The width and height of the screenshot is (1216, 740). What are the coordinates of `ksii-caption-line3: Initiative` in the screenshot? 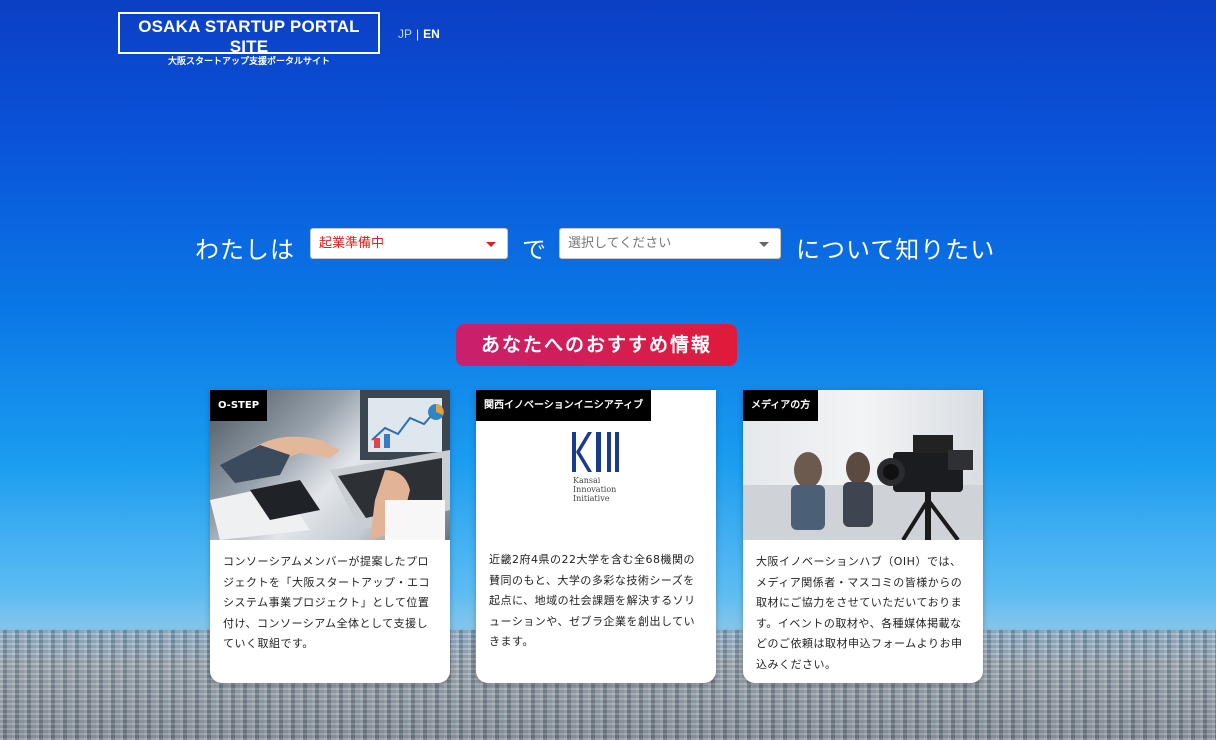 It's located at (591, 498).